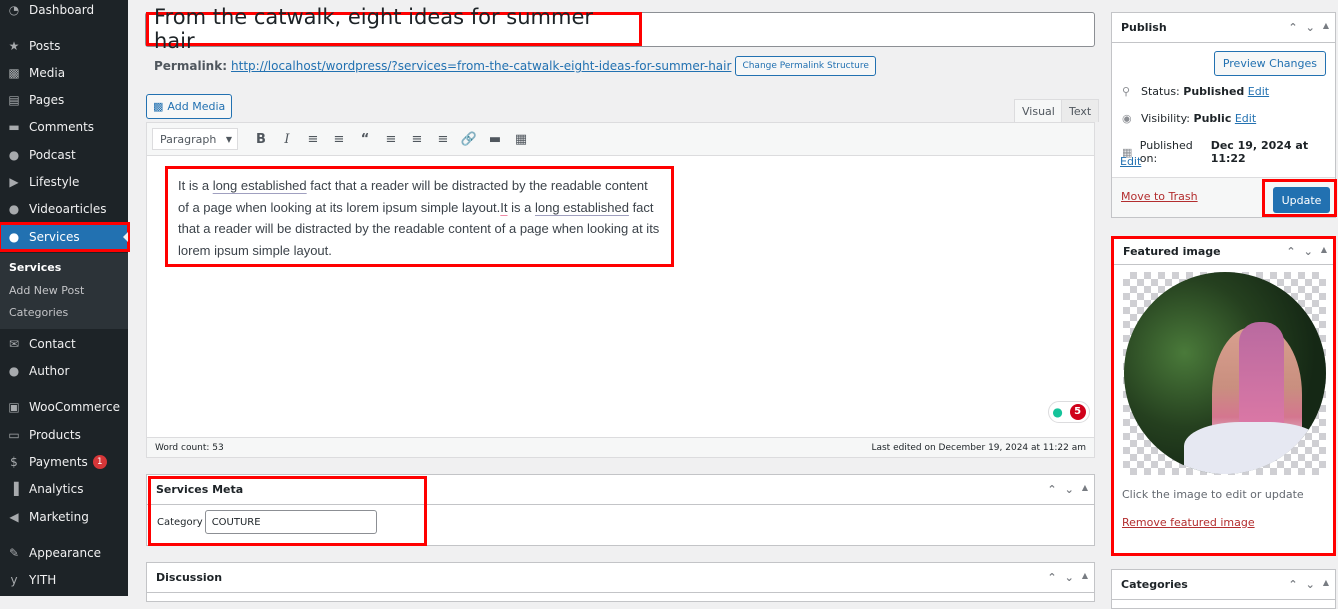 The image size is (1338, 609). I want to click on sidebar-item-appearance: ✎ Appearance, so click(64, 553).